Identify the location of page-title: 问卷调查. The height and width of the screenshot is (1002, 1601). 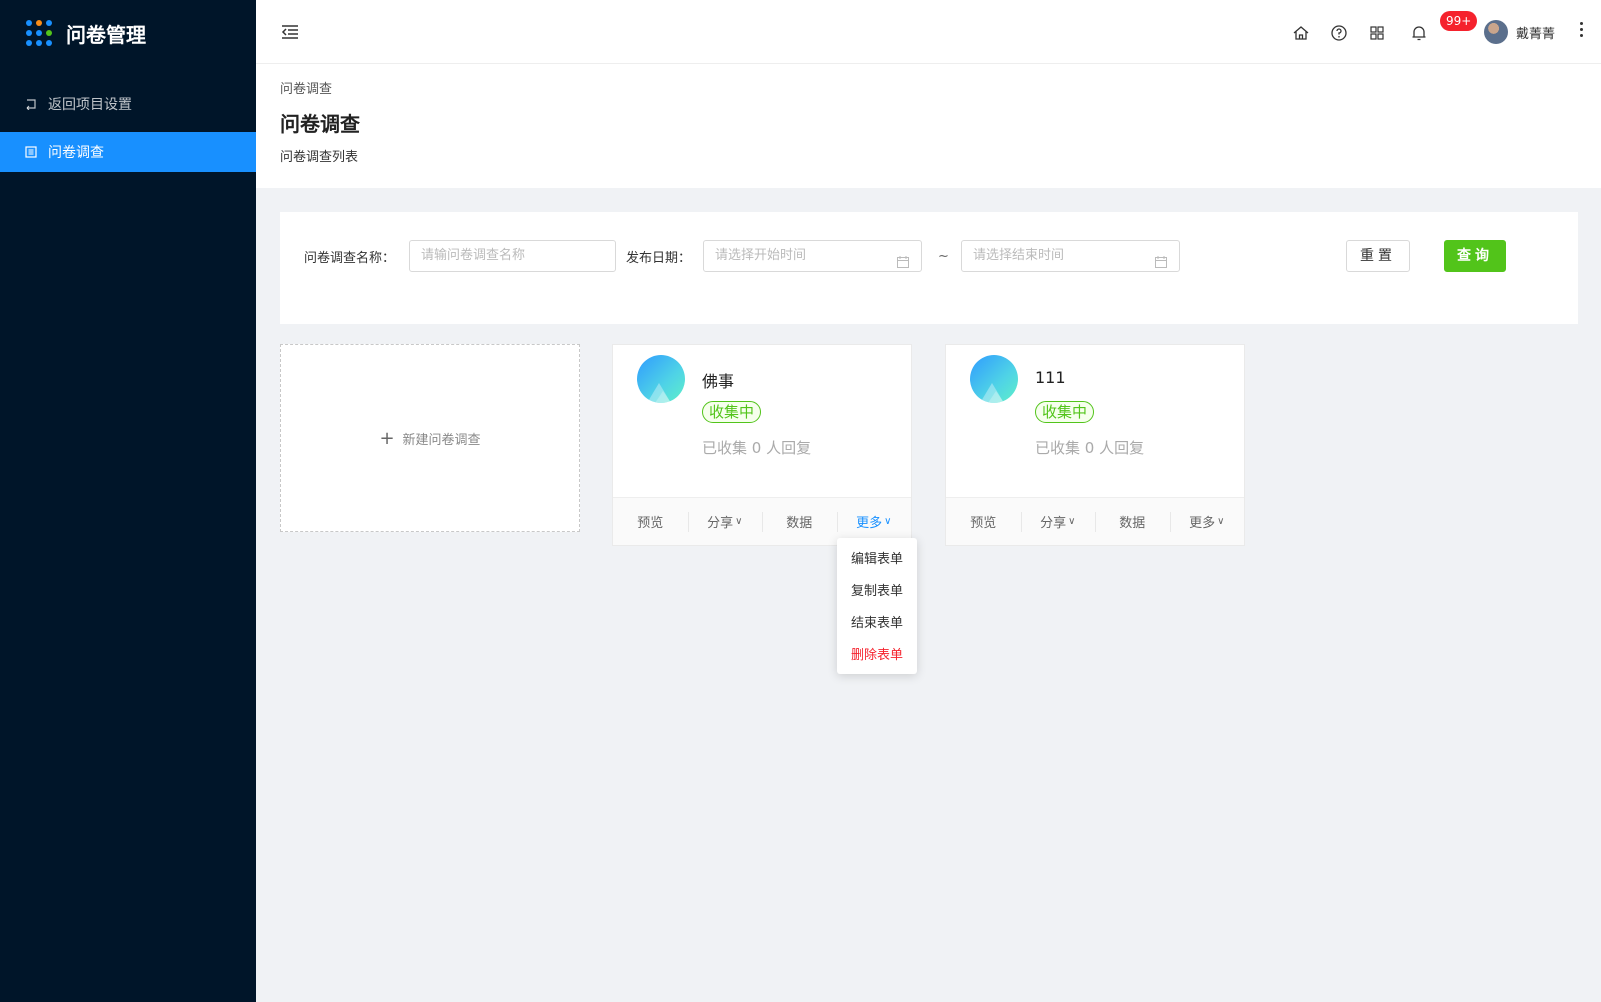
(320, 124).